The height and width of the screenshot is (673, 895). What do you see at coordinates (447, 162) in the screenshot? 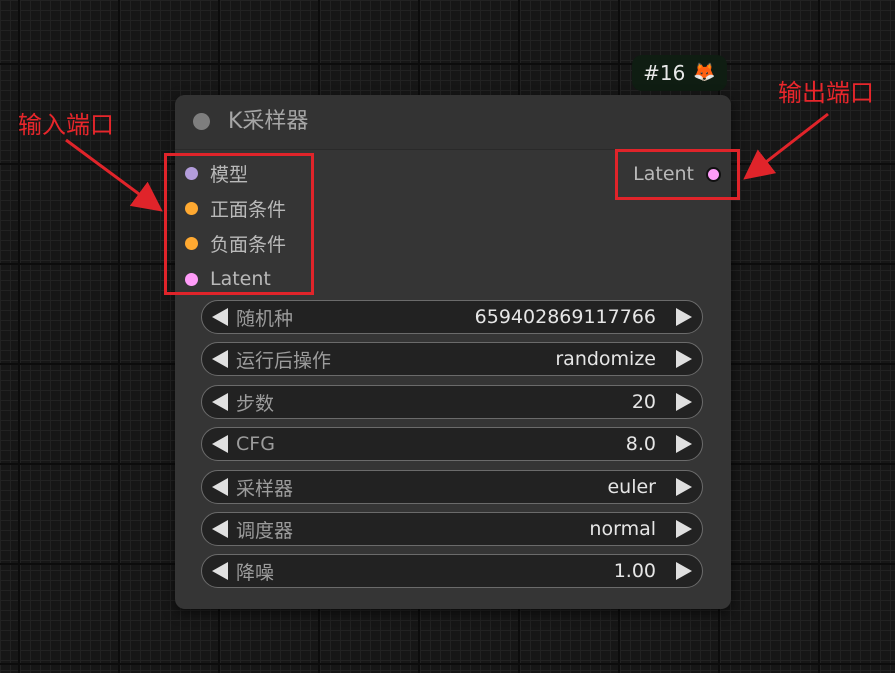
I see `annotation-arrows` at bounding box center [447, 162].